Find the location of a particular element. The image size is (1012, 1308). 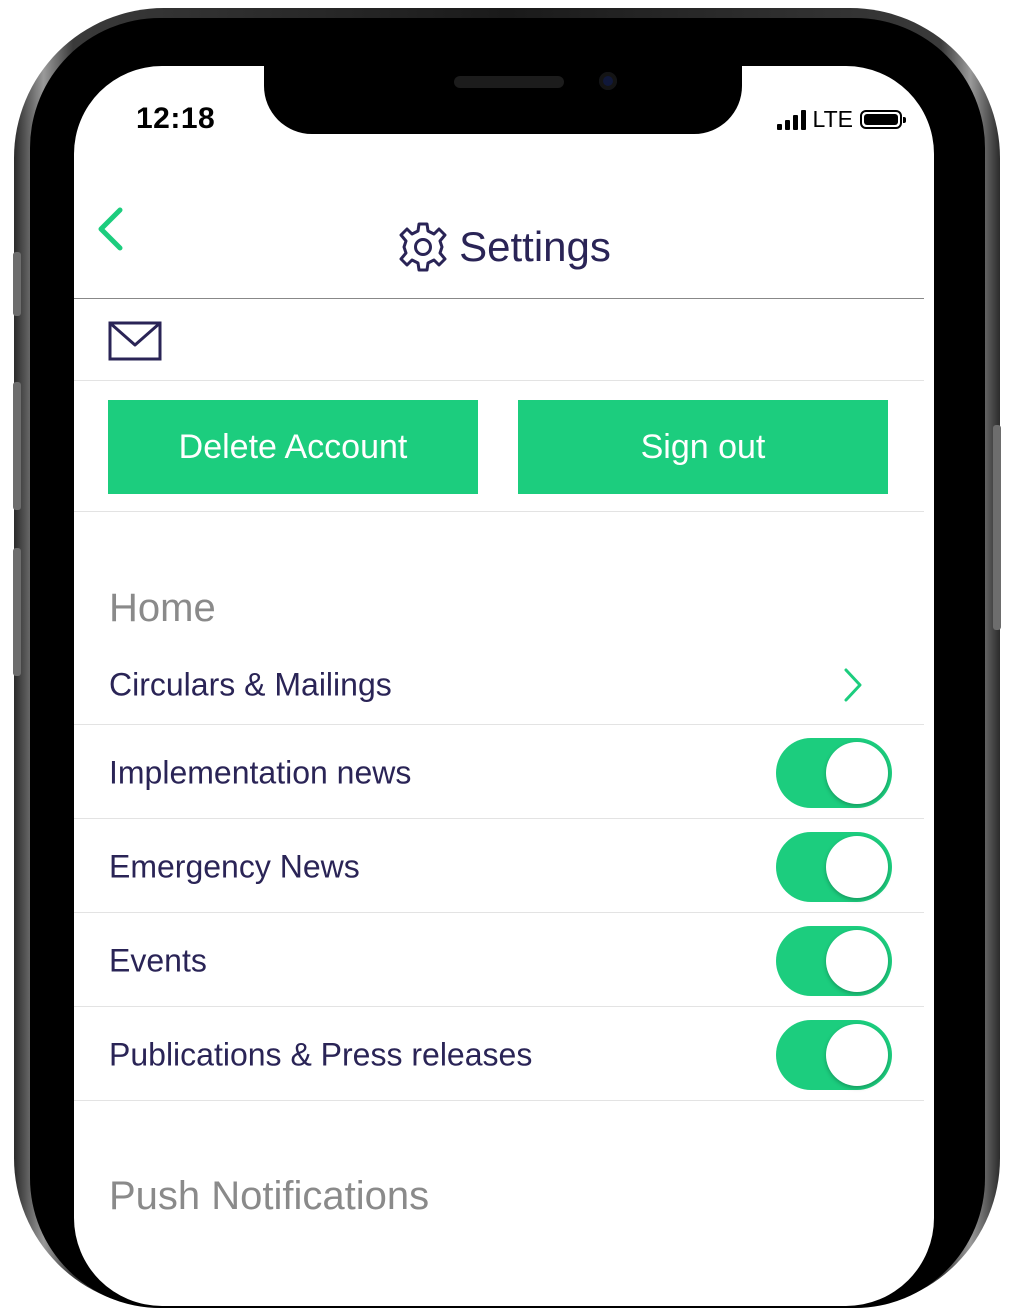

battery-icon is located at coordinates (883, 119).